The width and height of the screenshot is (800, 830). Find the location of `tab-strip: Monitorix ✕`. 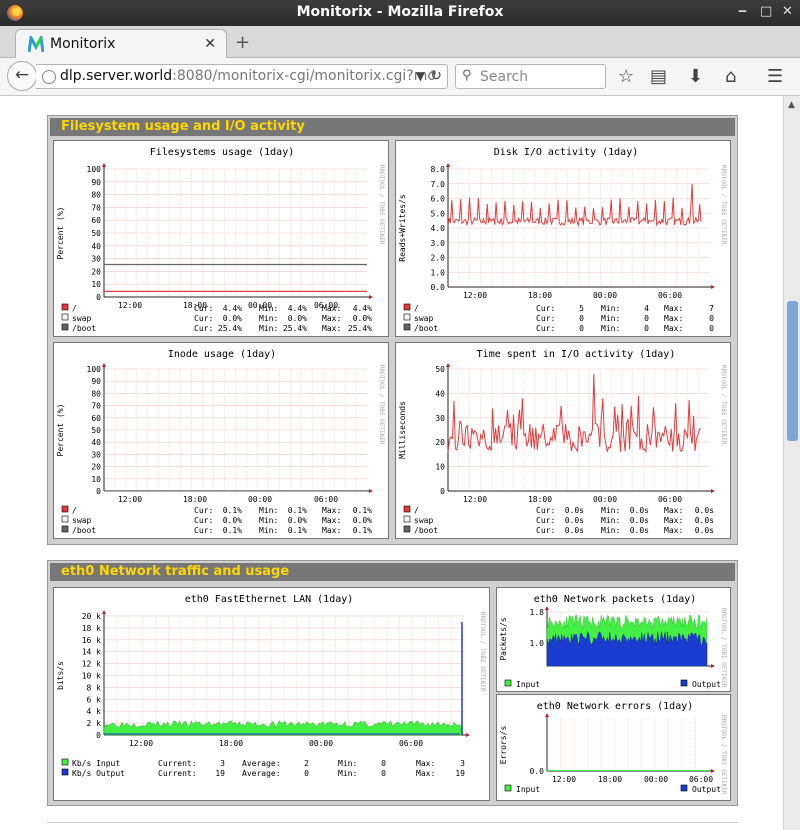

tab-strip: Monitorix ✕ is located at coordinates (400, 42).